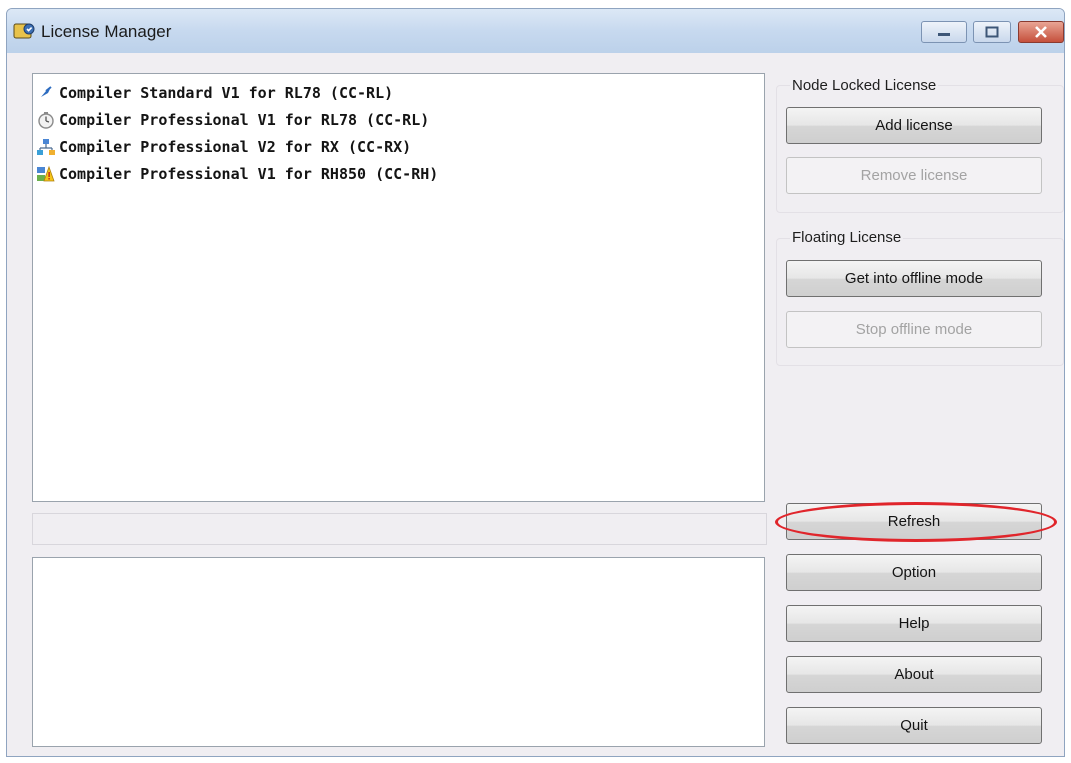 This screenshot has height=763, width=1071. I want to click on get-into-offline-mode-button: Get into offline mode, so click(914, 278).